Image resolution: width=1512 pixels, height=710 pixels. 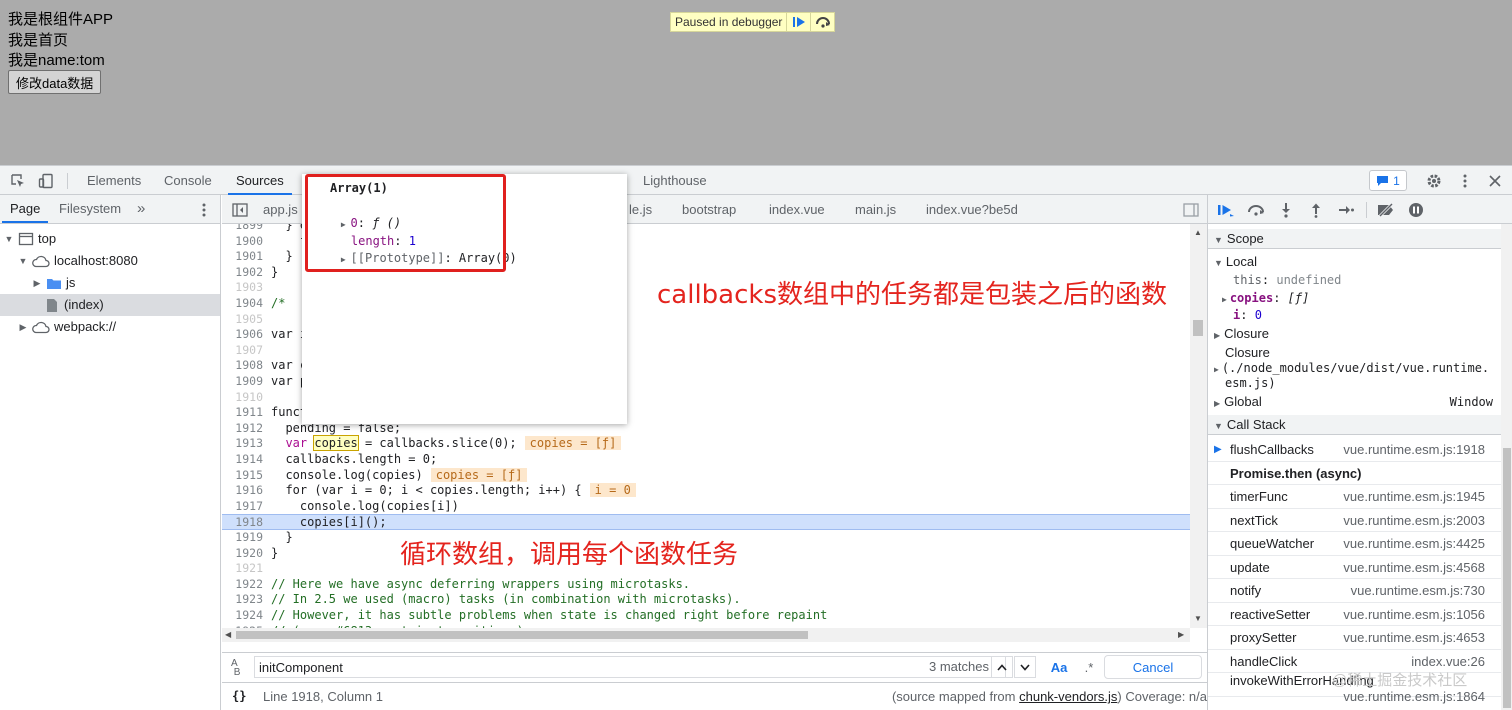 I want to click on scope-var-this: this: undefined, so click(x=1287, y=280).